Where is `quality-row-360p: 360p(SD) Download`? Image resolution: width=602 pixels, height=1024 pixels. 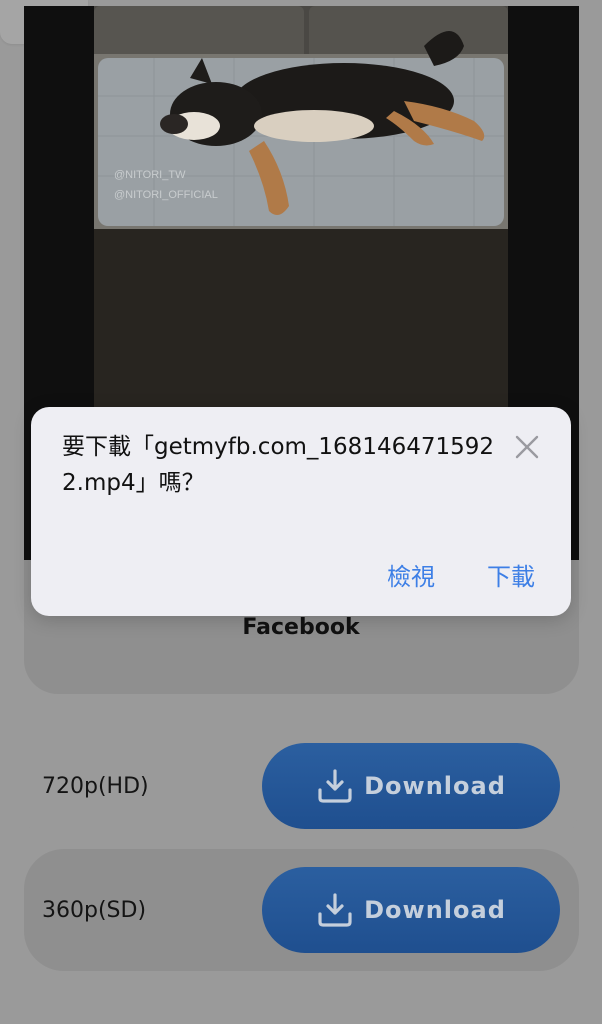 quality-row-360p: 360p(SD) Download is located at coordinates (301, 910).